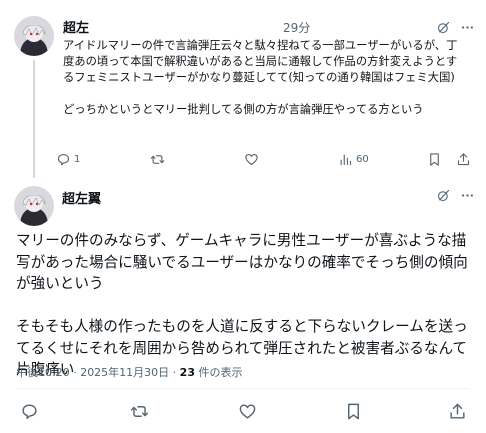 The image size is (486, 433). Describe the element at coordinates (266, 159) in the screenshot. I see `action-bar: 1 60` at that location.